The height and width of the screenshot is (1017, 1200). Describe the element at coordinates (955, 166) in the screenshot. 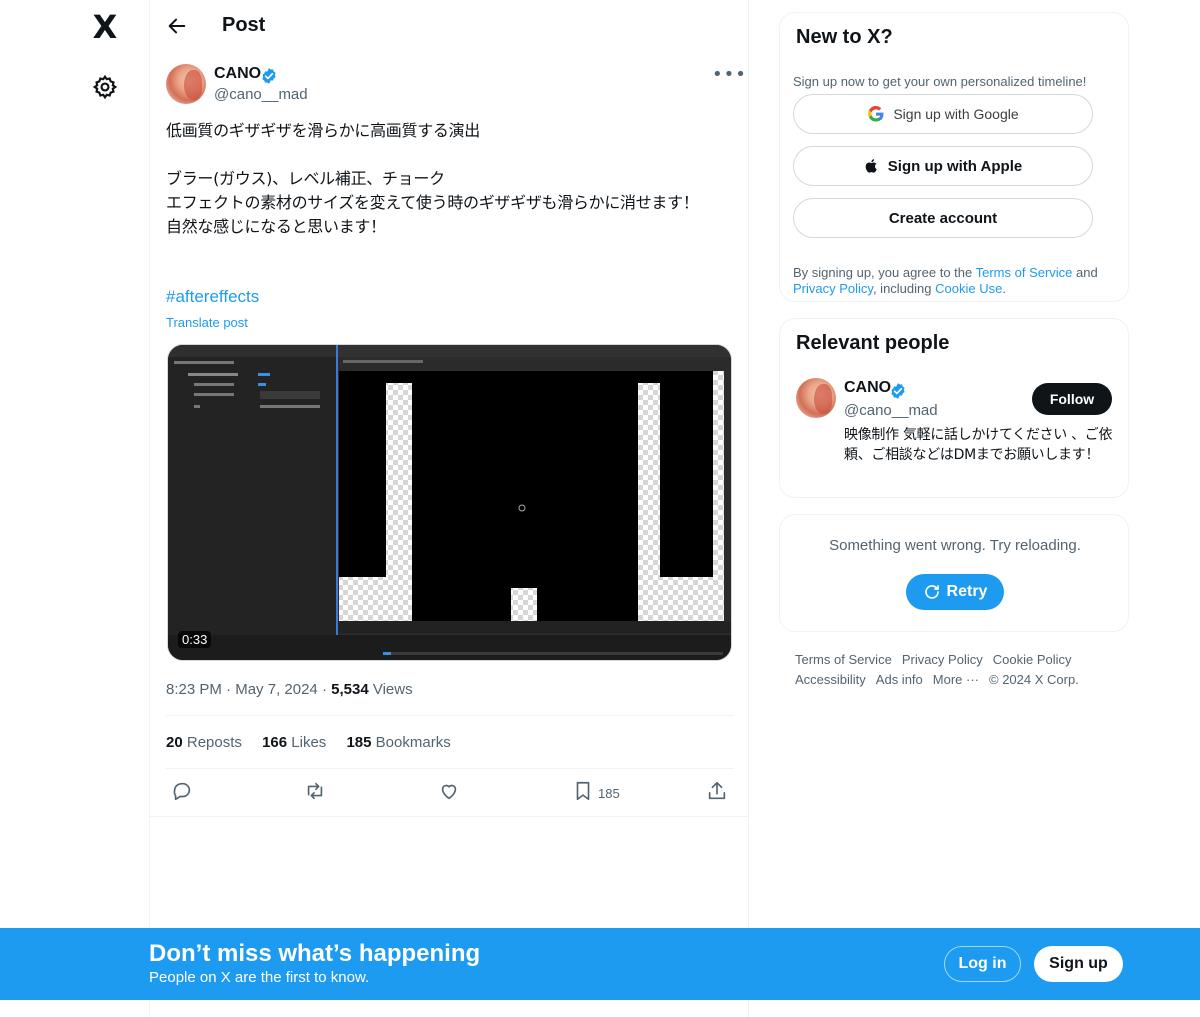

I see `signup-apple-label: Sign up with Apple` at that location.